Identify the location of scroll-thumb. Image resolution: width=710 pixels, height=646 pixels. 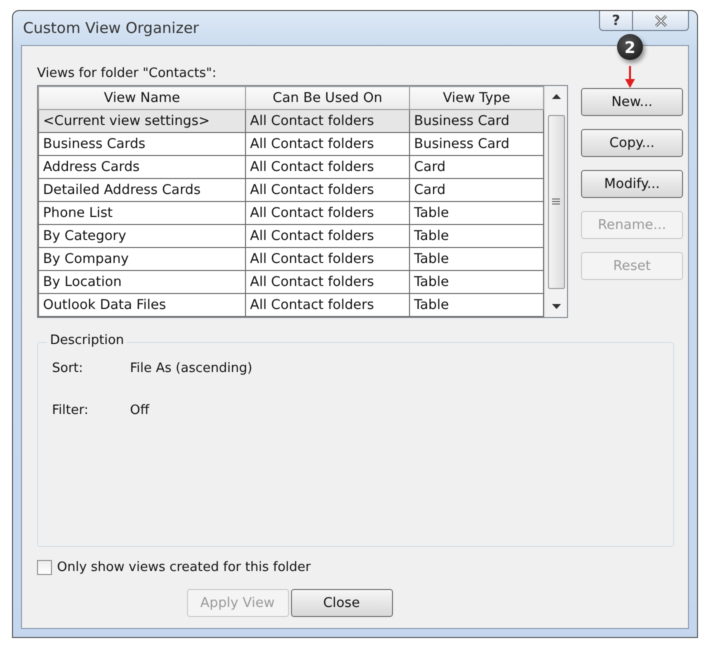
(556, 201).